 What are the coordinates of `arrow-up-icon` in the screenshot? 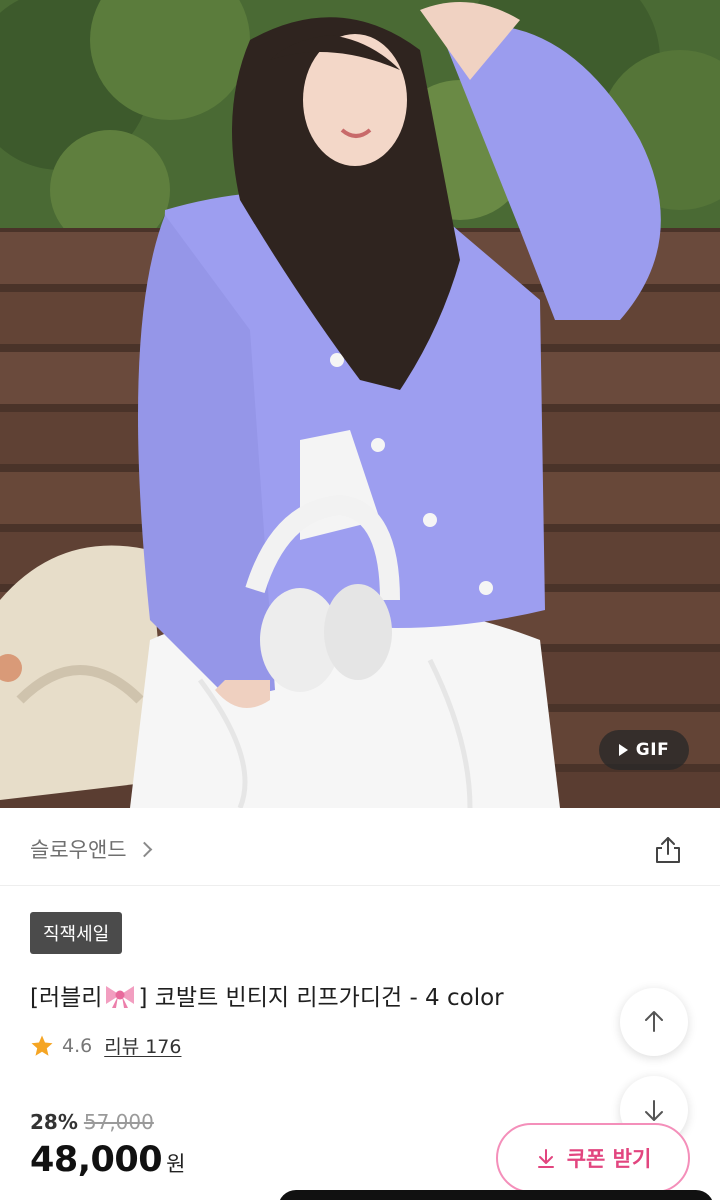 It's located at (654, 1021).